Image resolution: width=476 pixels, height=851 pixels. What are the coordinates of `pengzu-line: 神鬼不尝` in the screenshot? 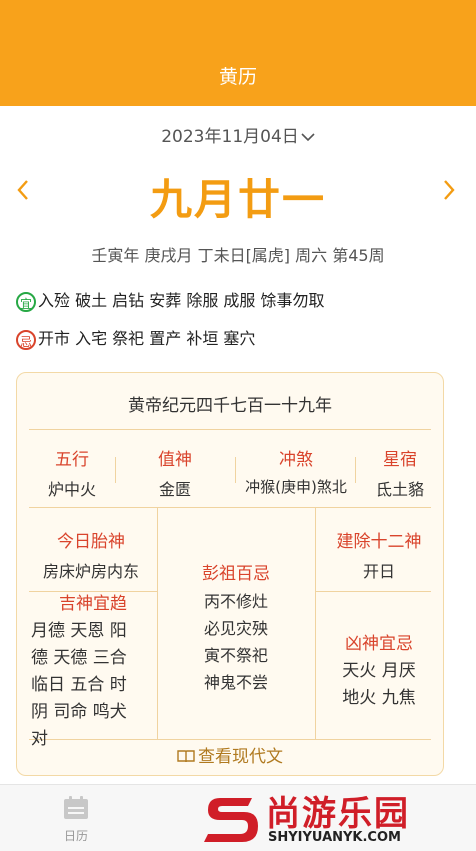 It's located at (235, 682).